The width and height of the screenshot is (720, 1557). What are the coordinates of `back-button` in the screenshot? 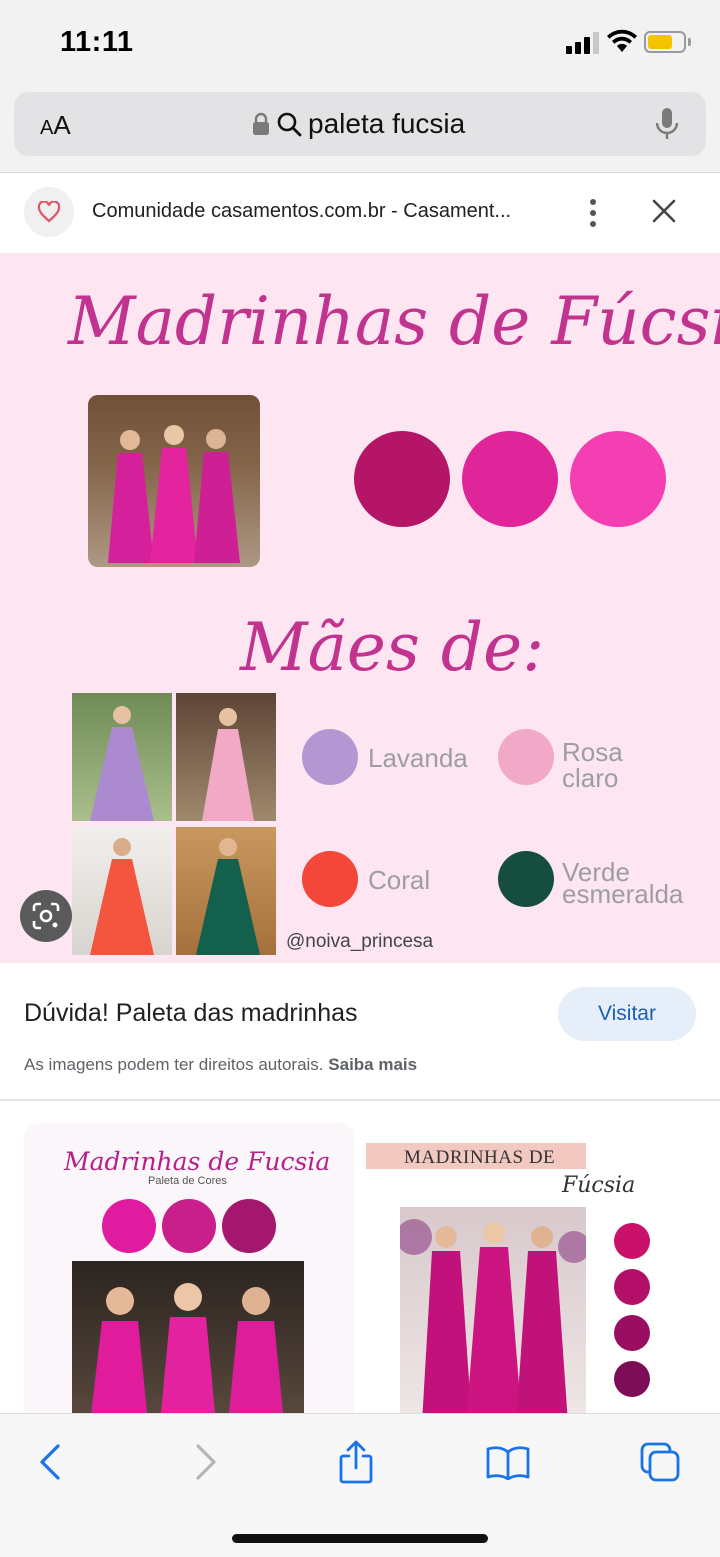 It's located at (50, 1462).